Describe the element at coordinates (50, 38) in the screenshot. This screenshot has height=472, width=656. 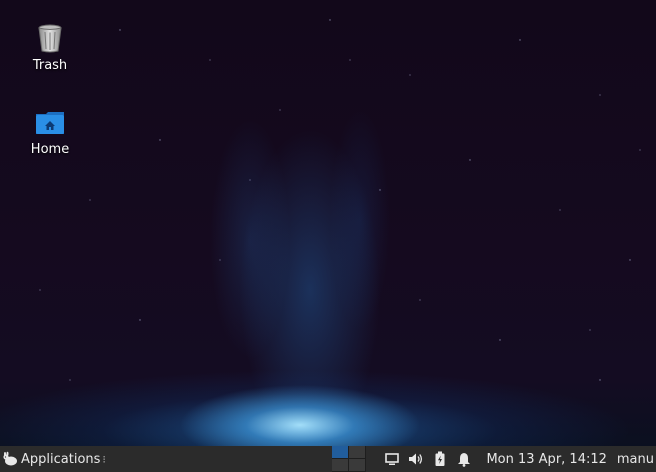
I see `trash-icon` at that location.